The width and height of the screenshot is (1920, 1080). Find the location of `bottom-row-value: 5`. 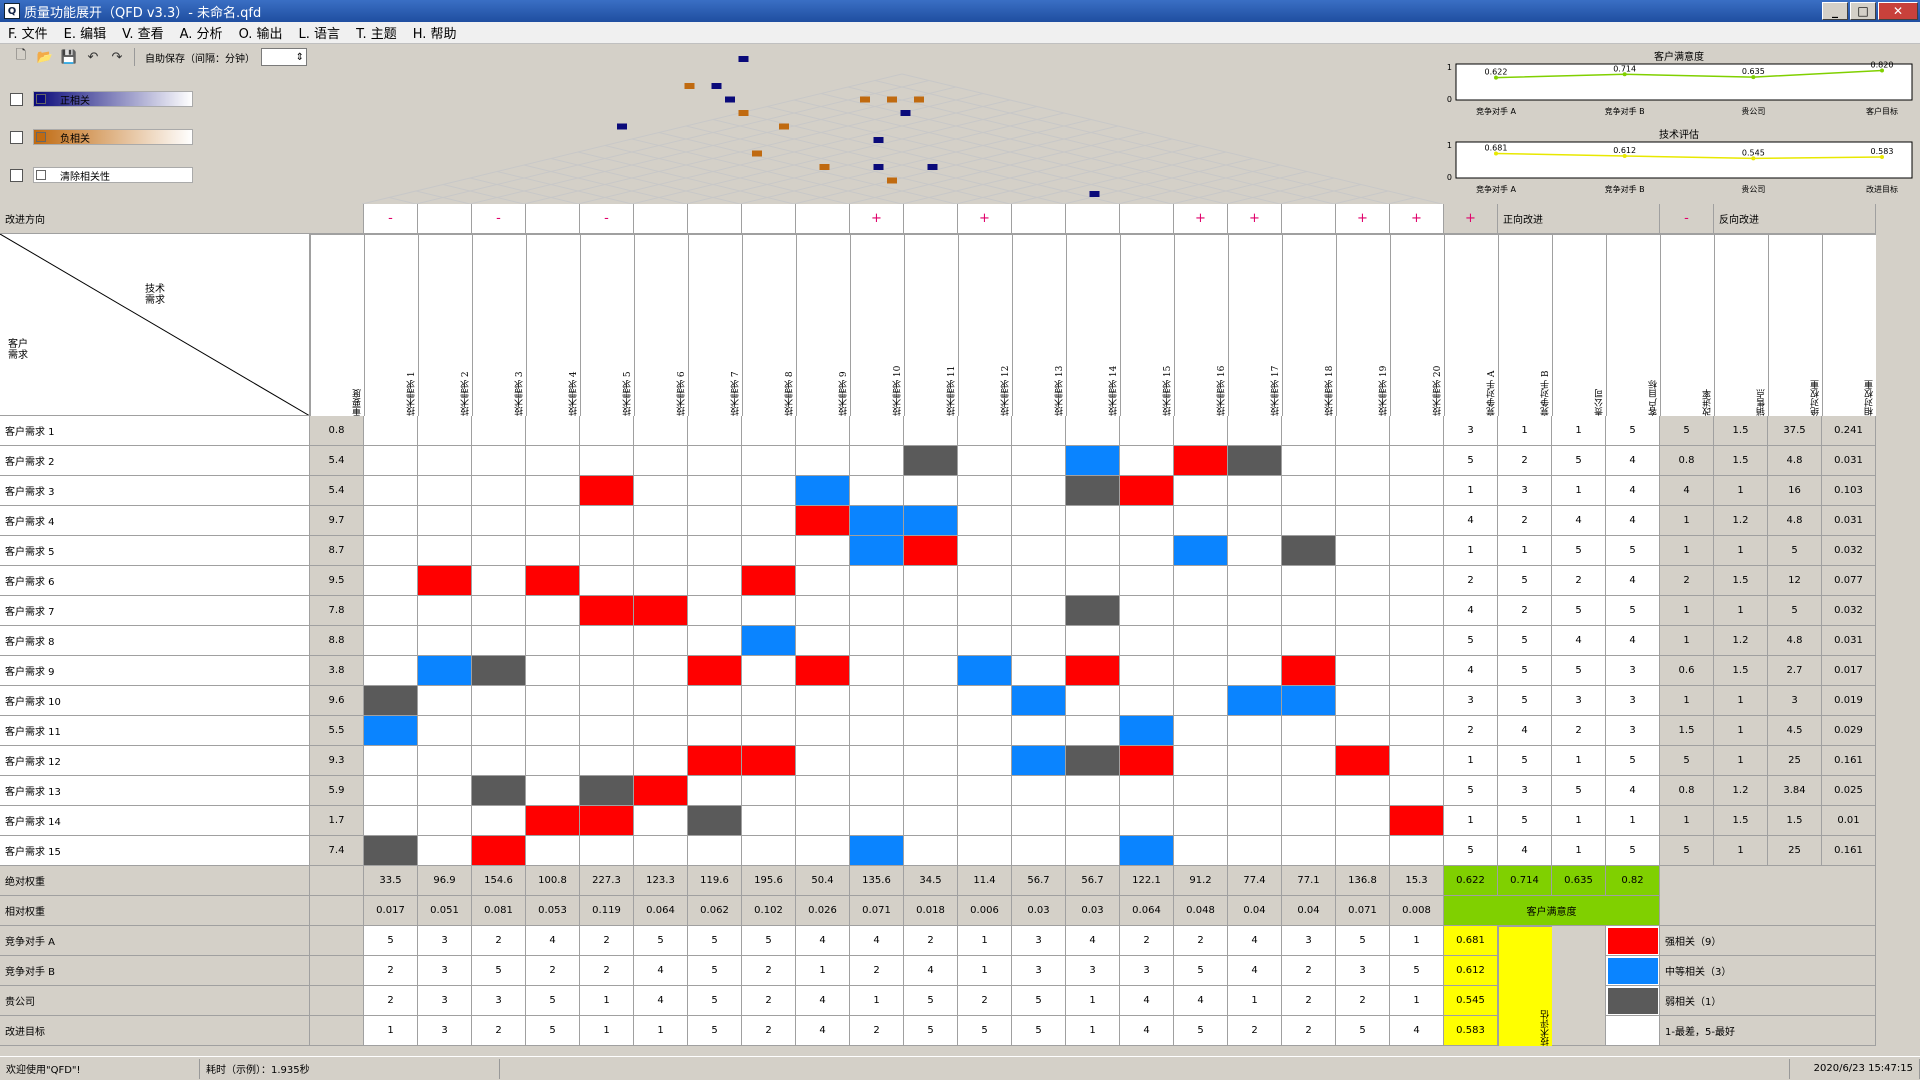

bottom-row-value: 5 is located at coordinates (1363, 941).